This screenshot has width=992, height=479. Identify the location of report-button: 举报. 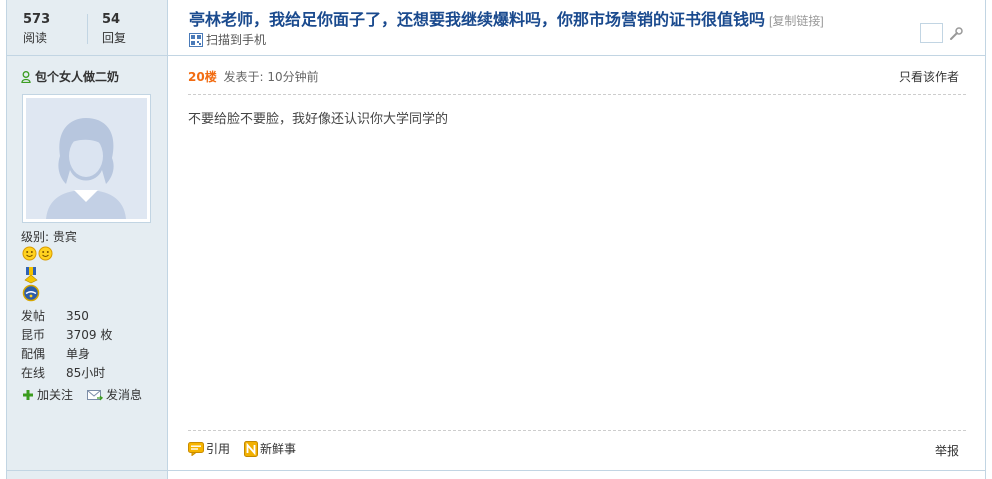
(947, 450).